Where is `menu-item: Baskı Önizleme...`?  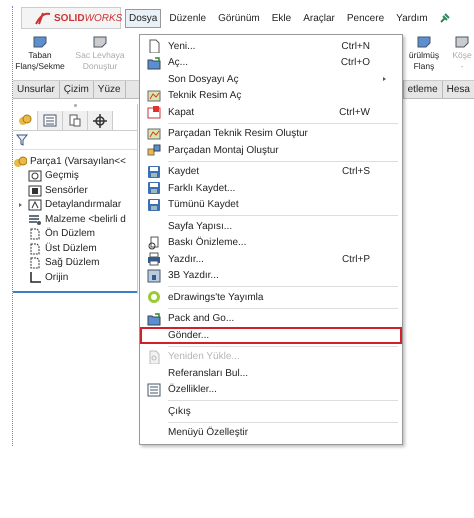 menu-item: Baskı Önizleme... is located at coordinates (271, 242).